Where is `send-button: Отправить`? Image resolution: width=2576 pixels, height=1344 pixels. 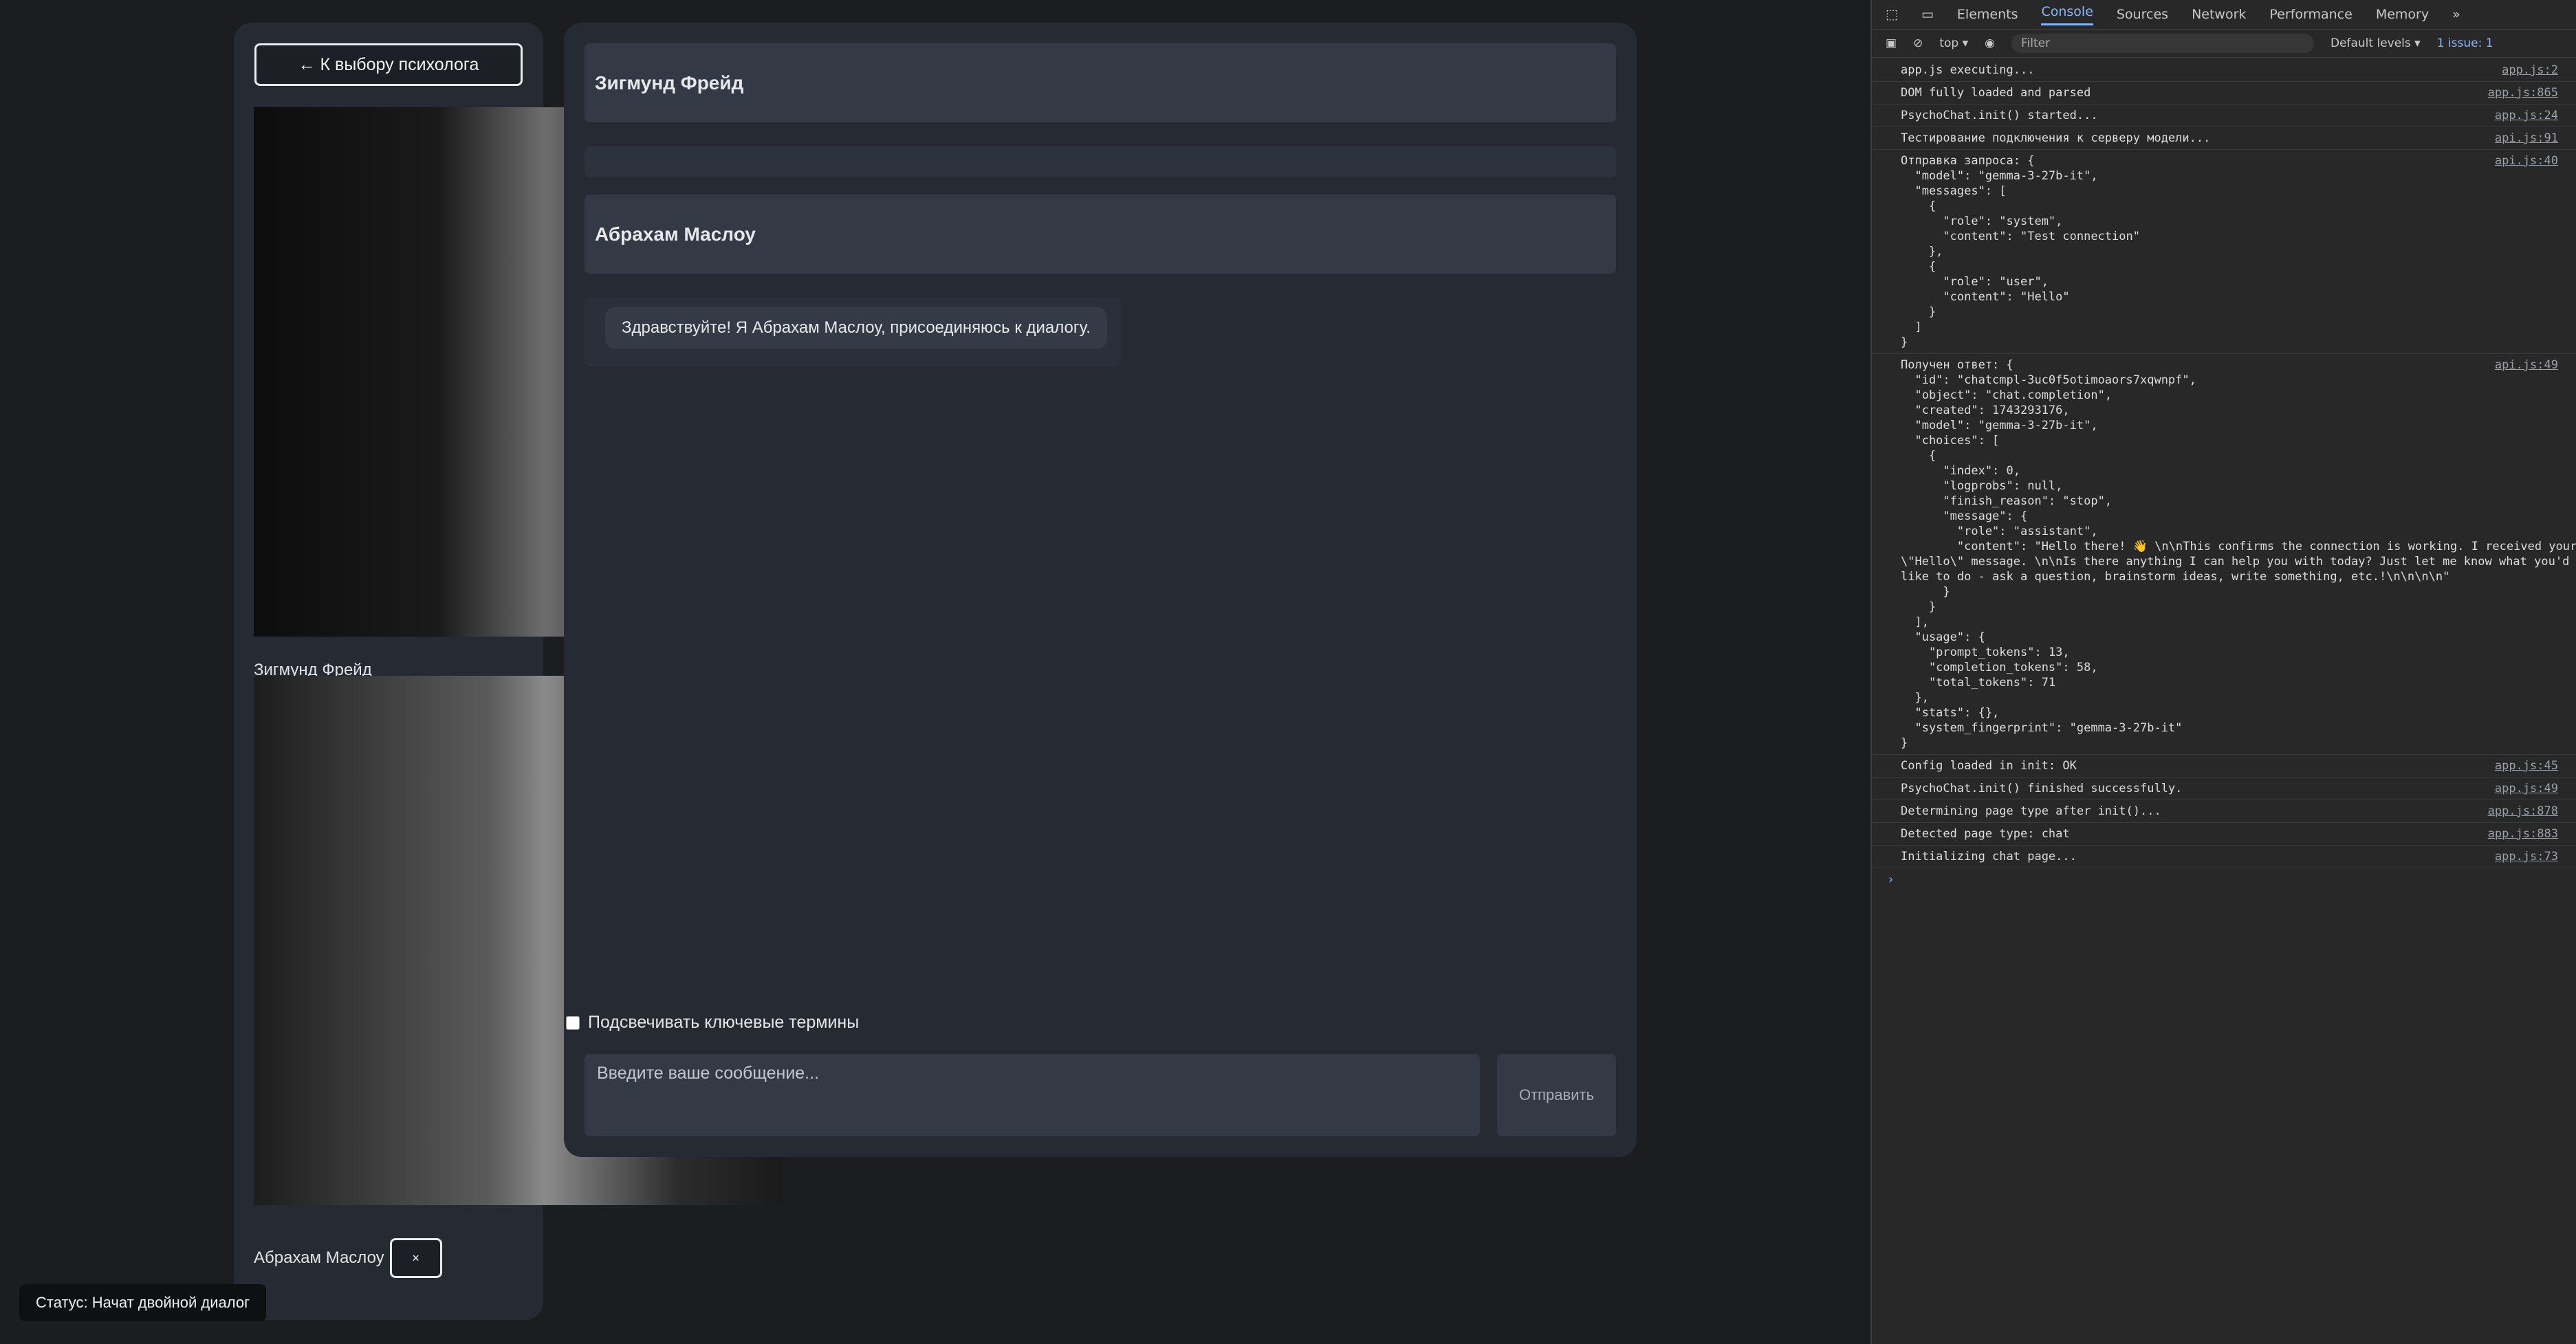 send-button: Отправить is located at coordinates (1556, 1095).